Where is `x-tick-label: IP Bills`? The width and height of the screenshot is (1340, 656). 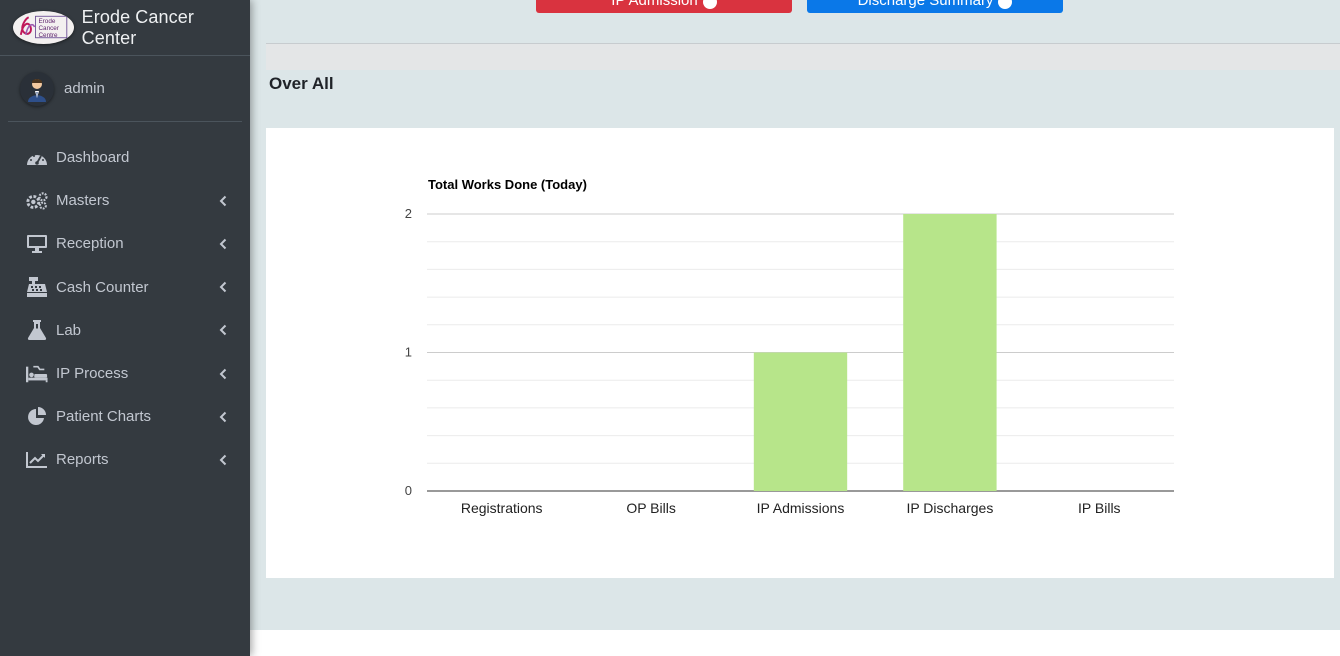 x-tick-label: IP Bills is located at coordinates (1099, 508).